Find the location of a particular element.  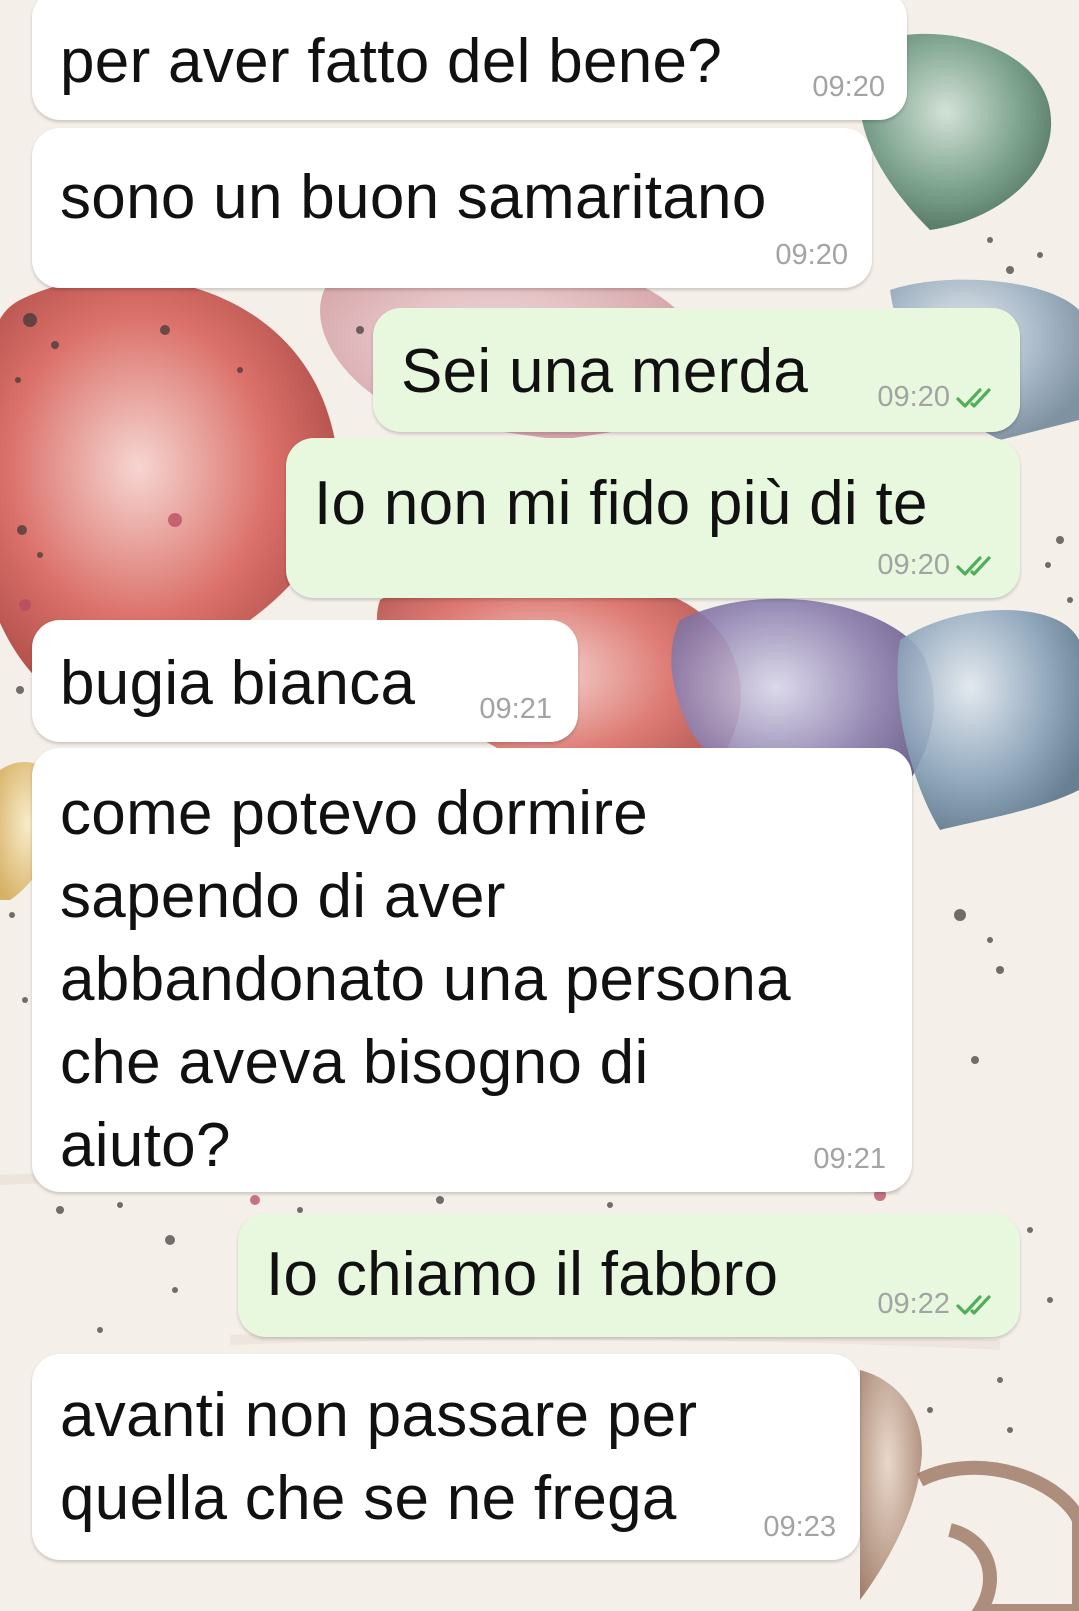

incoming-message-bubble: bugia bianca 09:21 is located at coordinates (305, 681).